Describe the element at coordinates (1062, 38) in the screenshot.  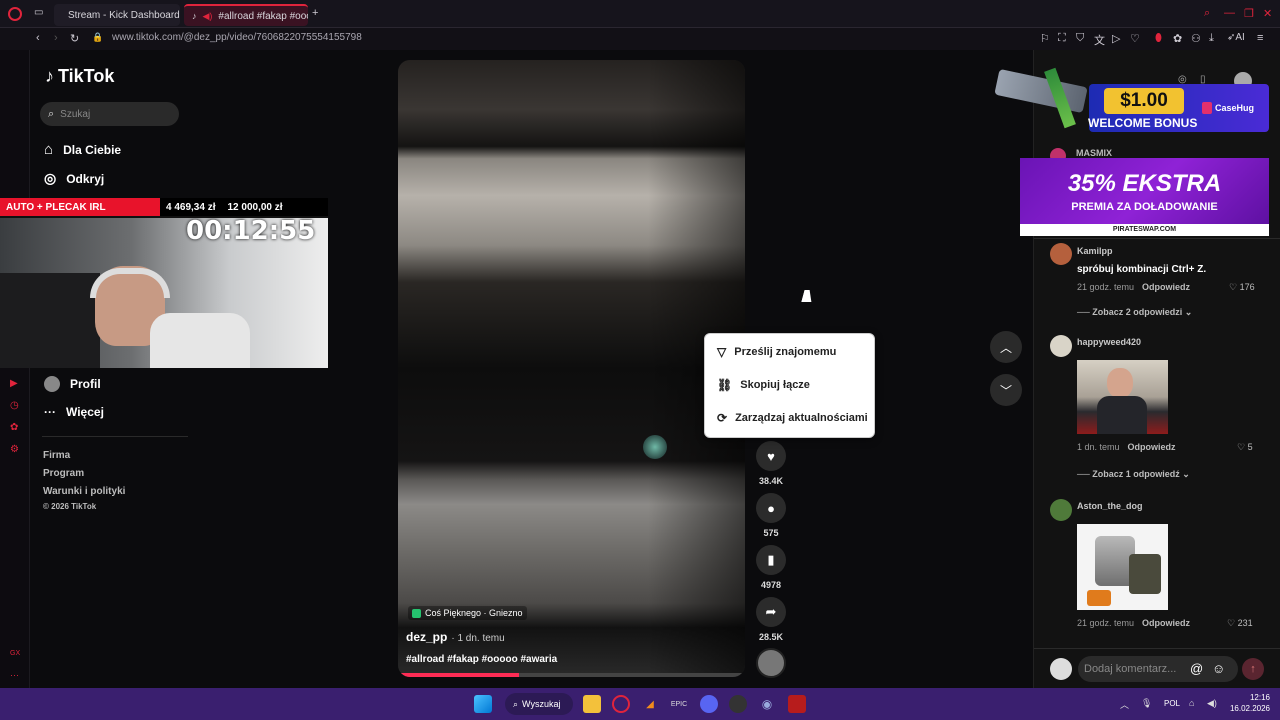
I see `snapshot-icon: ⛶` at that location.